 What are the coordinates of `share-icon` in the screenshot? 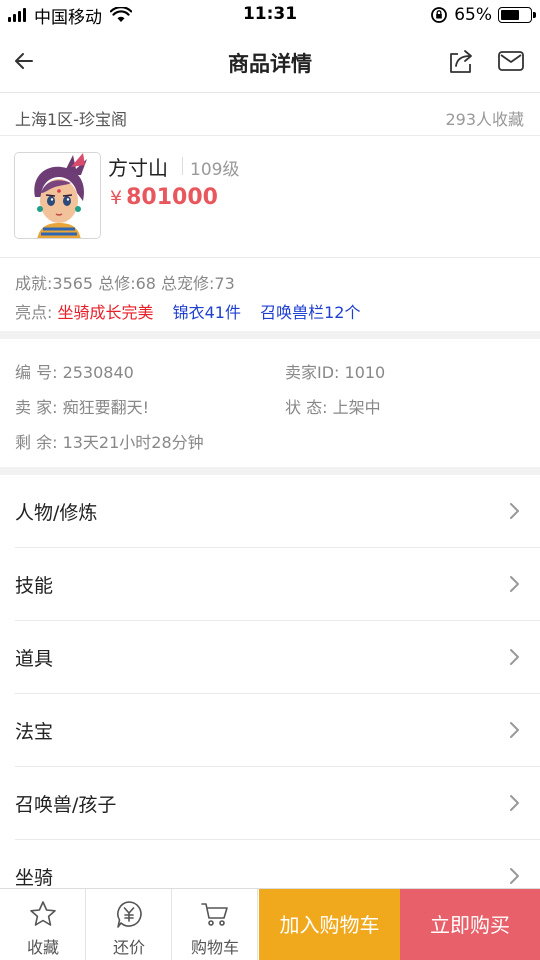 It's located at (461, 61).